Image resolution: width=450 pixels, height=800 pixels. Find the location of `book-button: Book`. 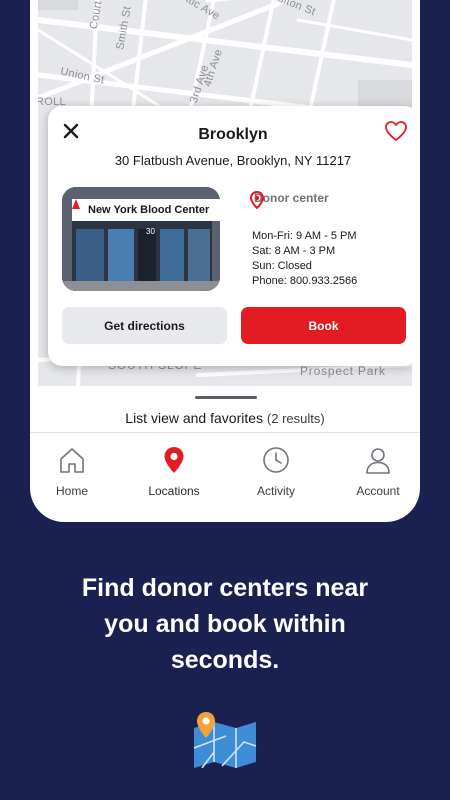

book-button: Book is located at coordinates (323, 325).